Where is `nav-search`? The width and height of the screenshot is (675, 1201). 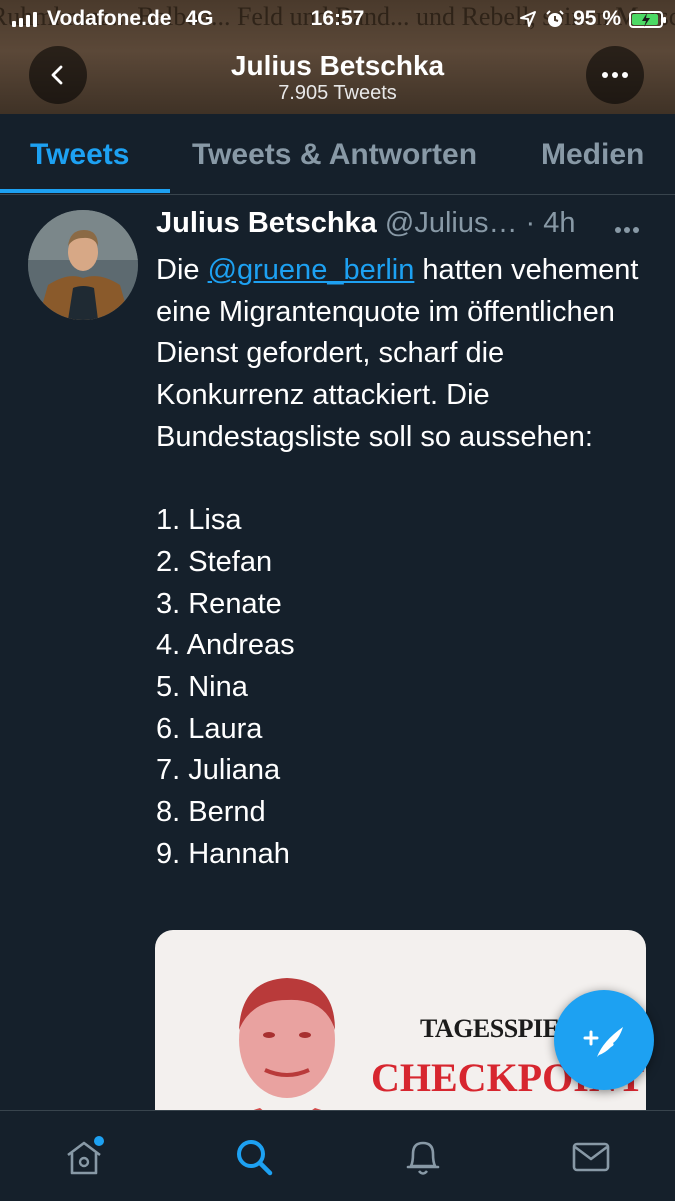
nav-search is located at coordinates (254, 1157).